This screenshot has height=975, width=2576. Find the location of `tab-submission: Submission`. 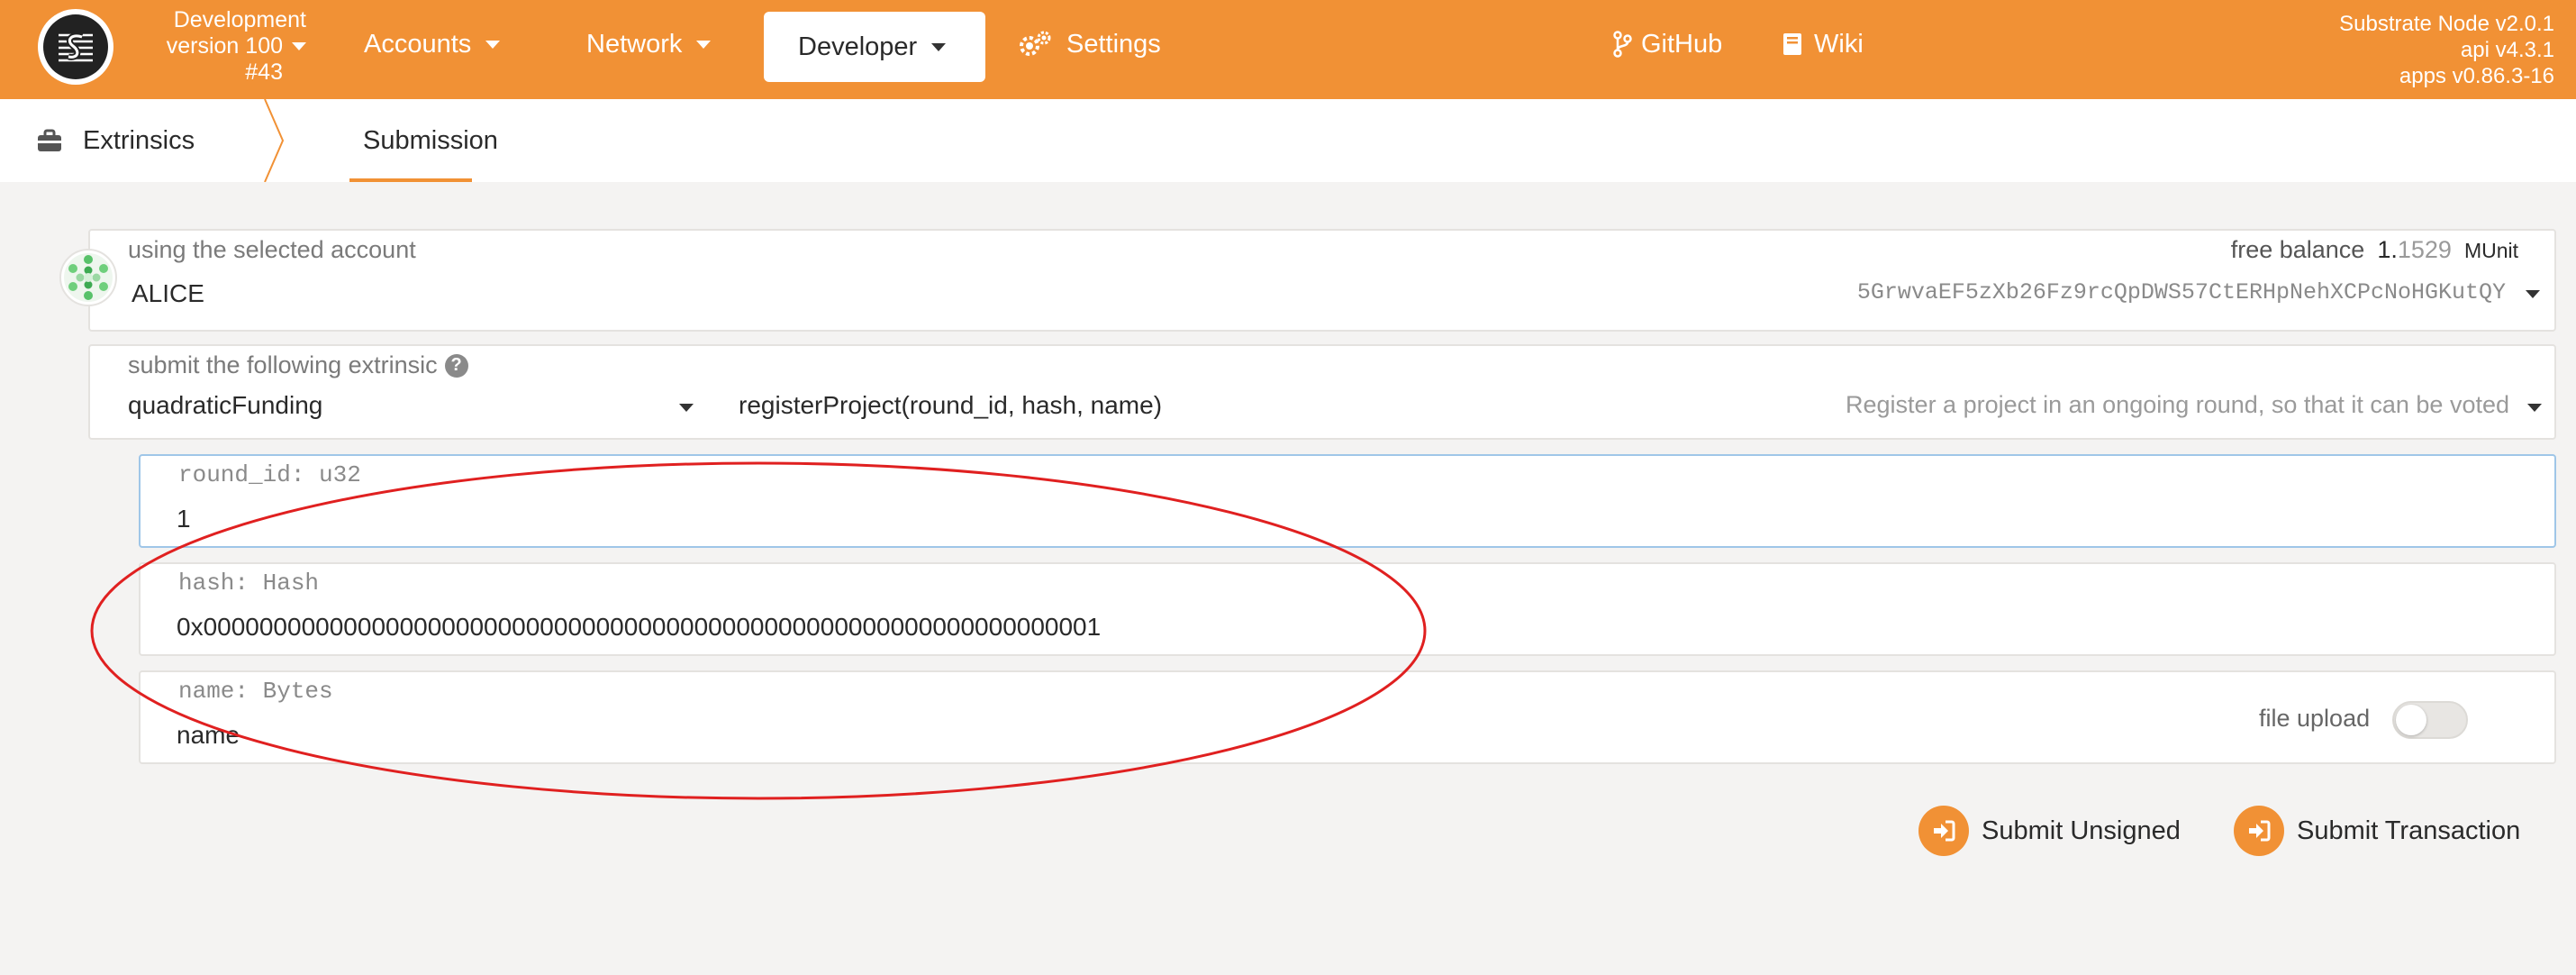

tab-submission: Submission is located at coordinates (430, 140).